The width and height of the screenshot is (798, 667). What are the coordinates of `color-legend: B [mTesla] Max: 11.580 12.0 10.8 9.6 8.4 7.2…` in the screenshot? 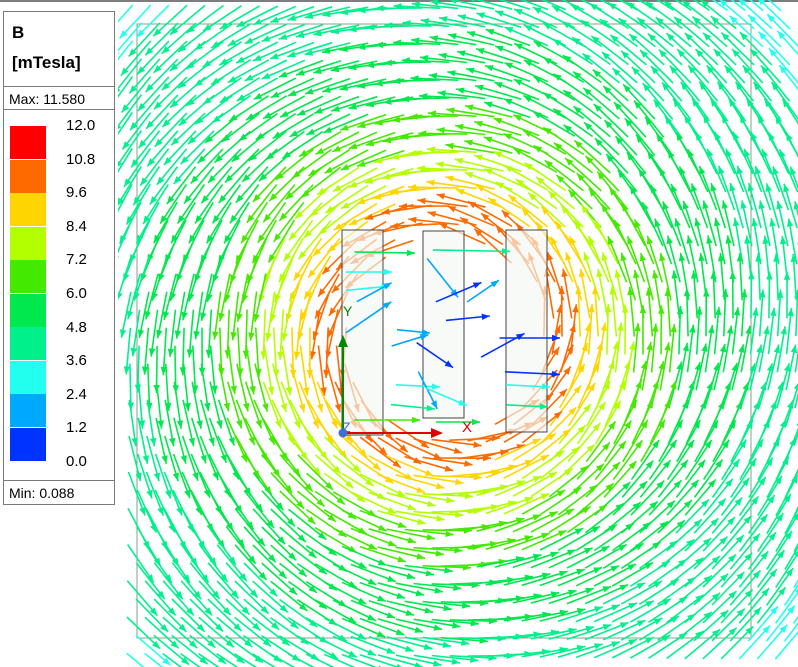 It's located at (59, 258).